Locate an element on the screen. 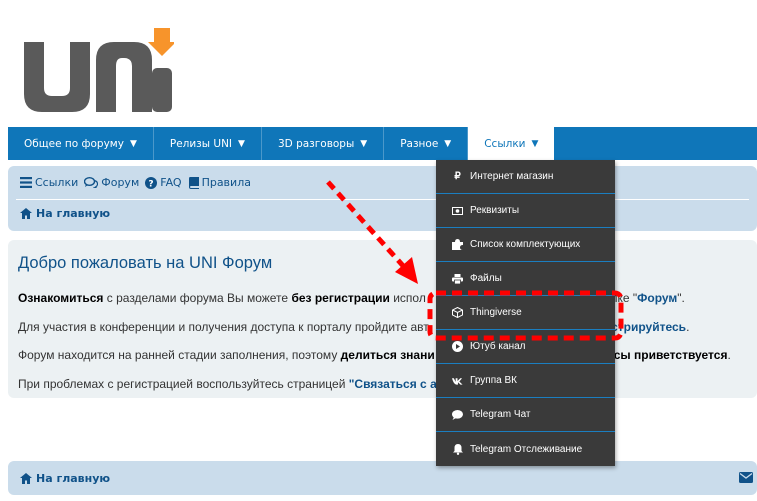  breadcrumb-home: На главную is located at coordinates (65, 213).